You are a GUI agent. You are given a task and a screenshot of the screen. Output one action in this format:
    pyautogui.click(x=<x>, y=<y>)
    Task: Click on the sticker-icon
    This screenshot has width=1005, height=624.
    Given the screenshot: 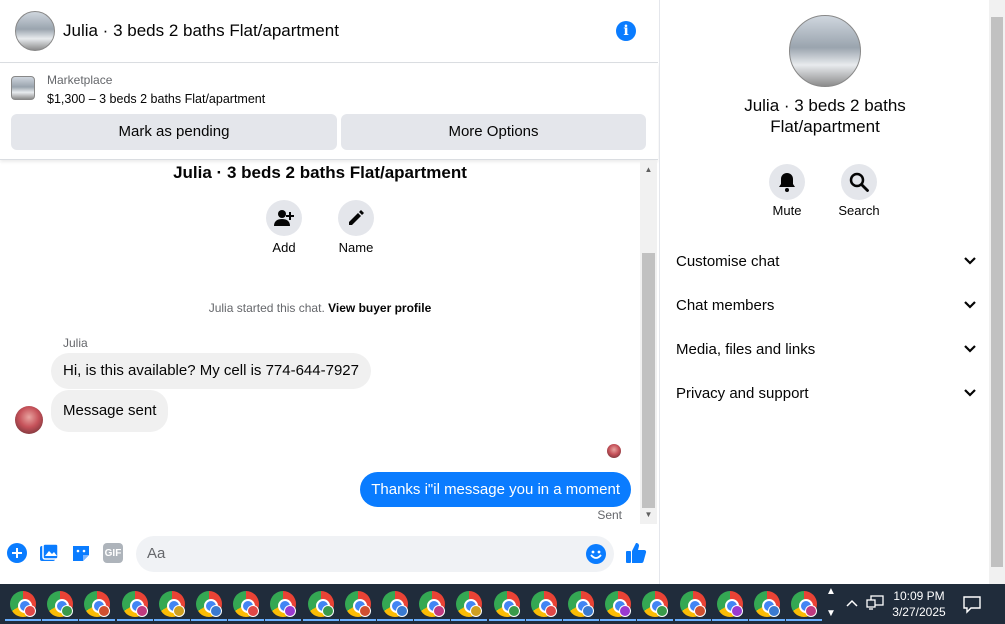 What is the action you would take?
    pyautogui.click(x=81, y=553)
    